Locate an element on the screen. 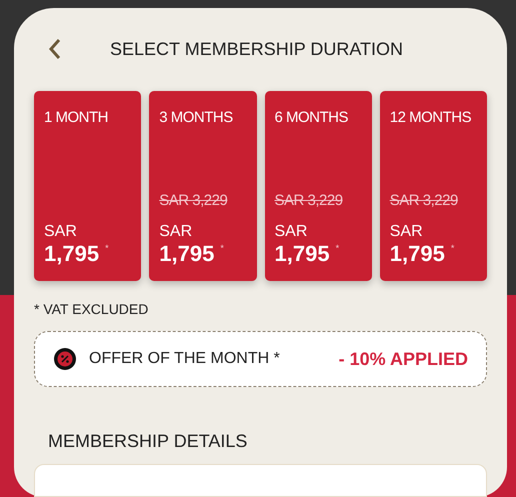 The width and height of the screenshot is (516, 497). discount-text: - 10% APPLIED is located at coordinates (403, 359).